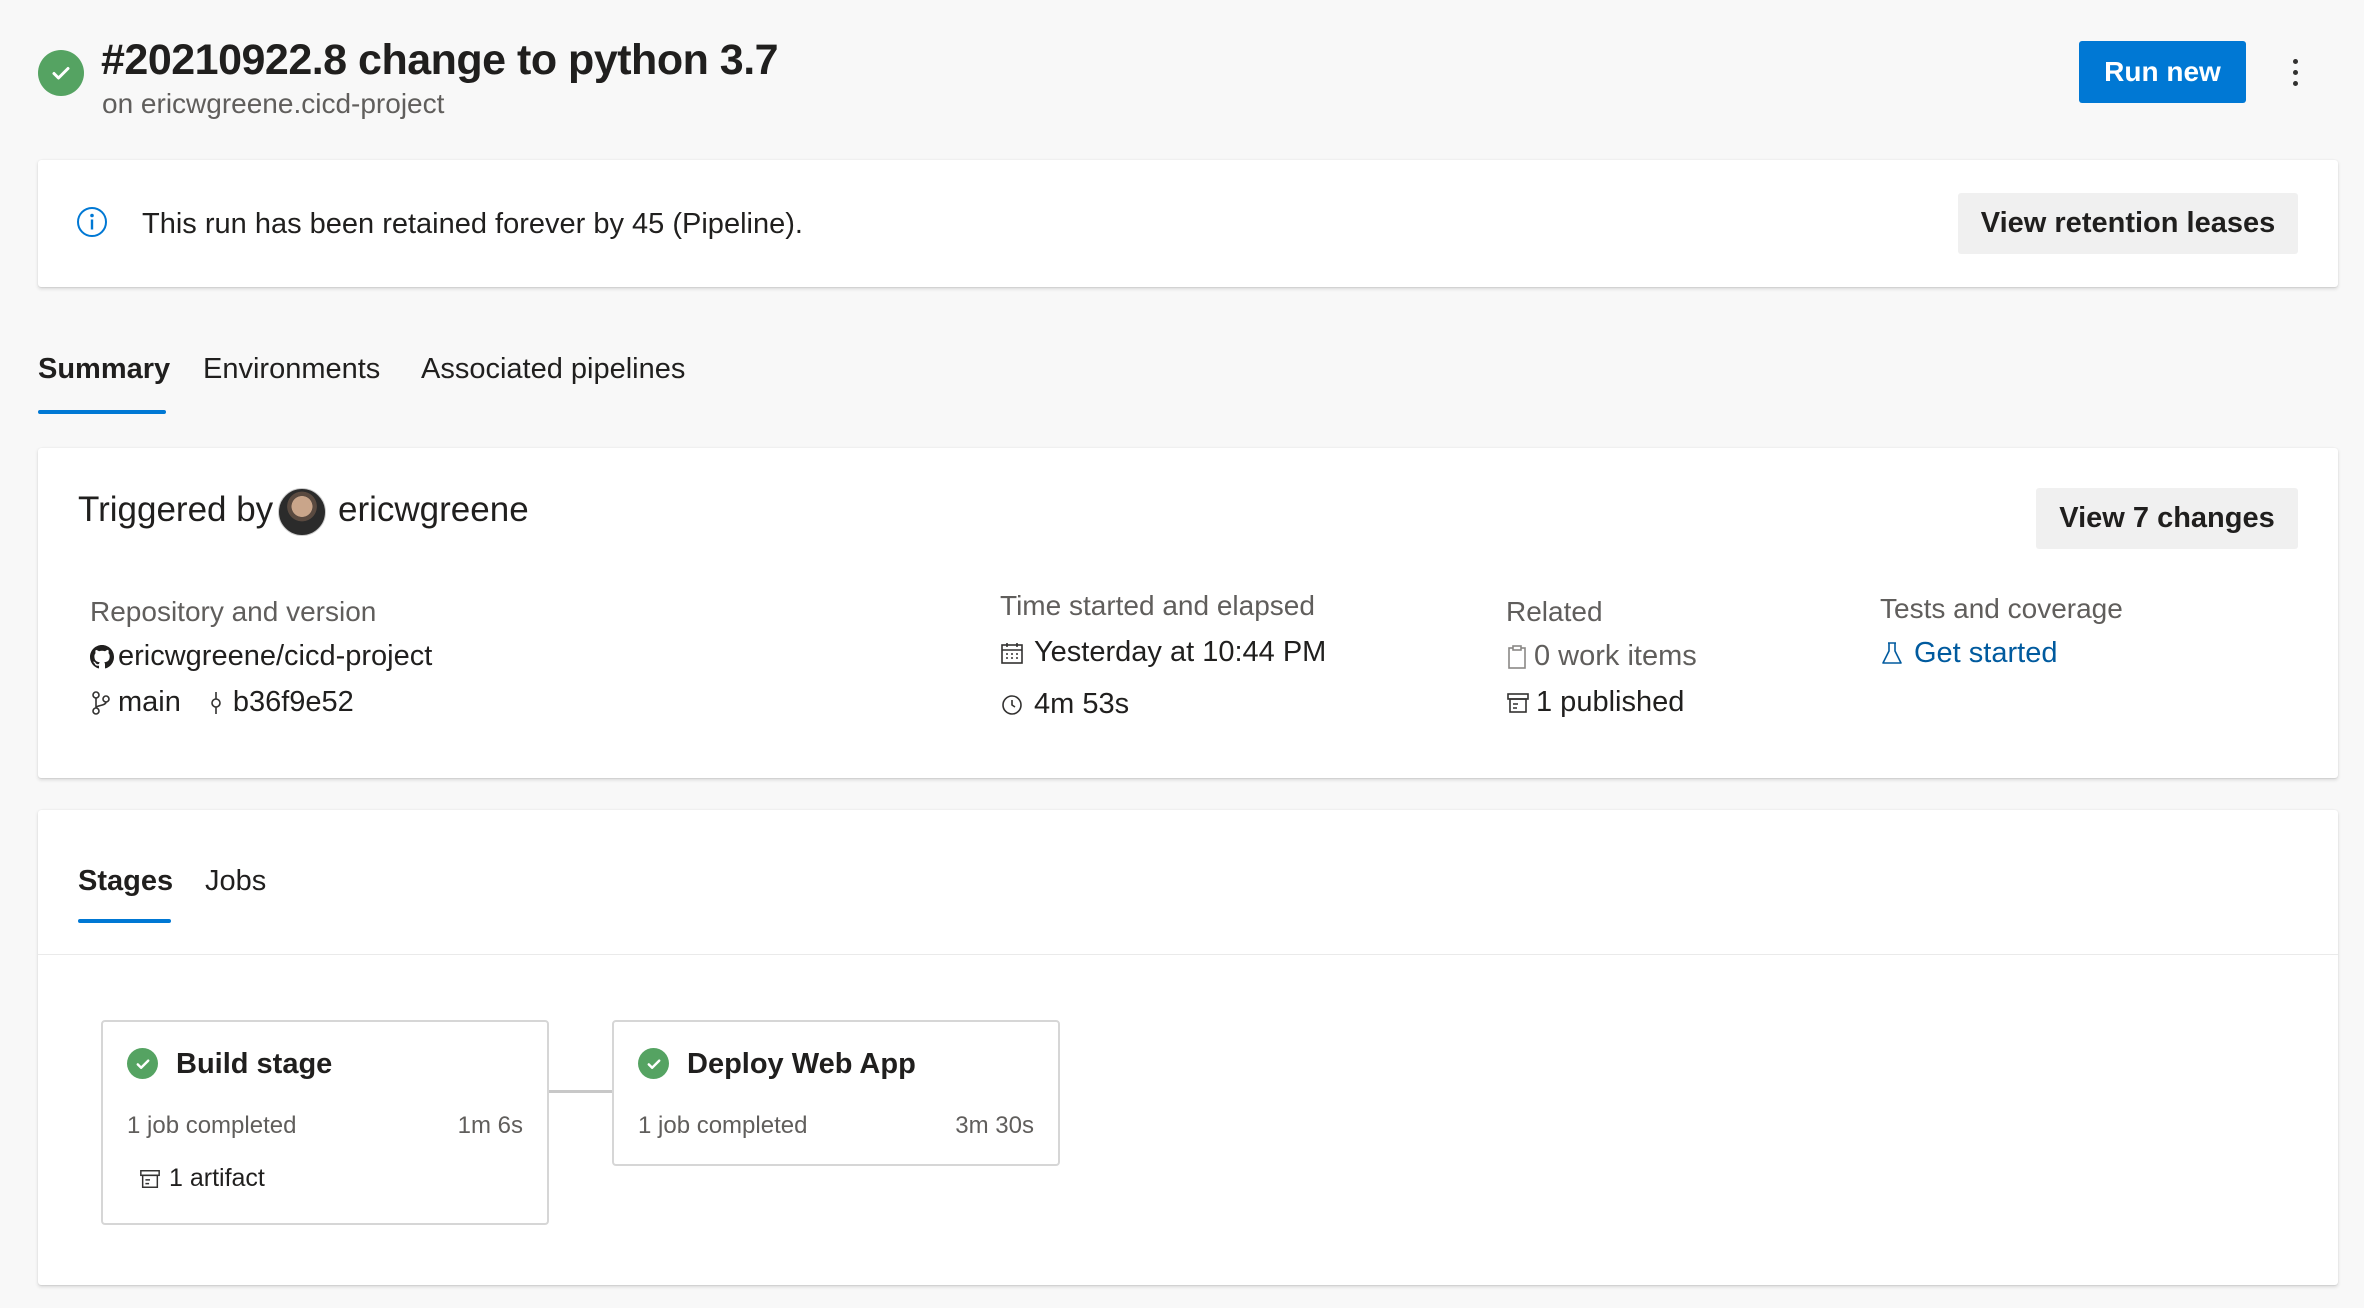 Image resolution: width=2364 pixels, height=1308 pixels. I want to click on time-started-row: Yesterday at 10:44 PM, so click(1163, 652).